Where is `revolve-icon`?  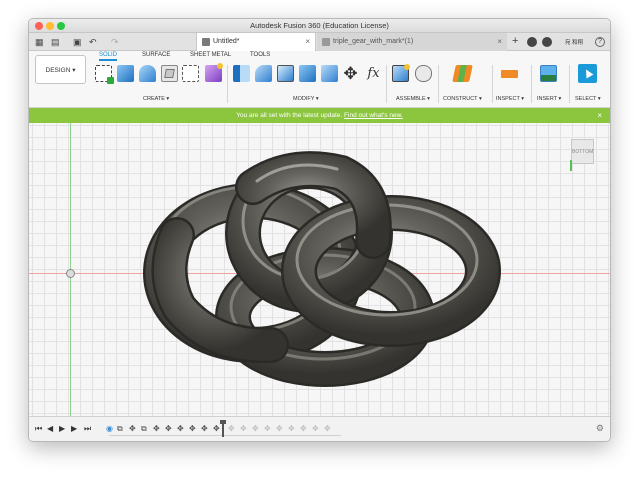
revolve-icon is located at coordinates (147, 73).